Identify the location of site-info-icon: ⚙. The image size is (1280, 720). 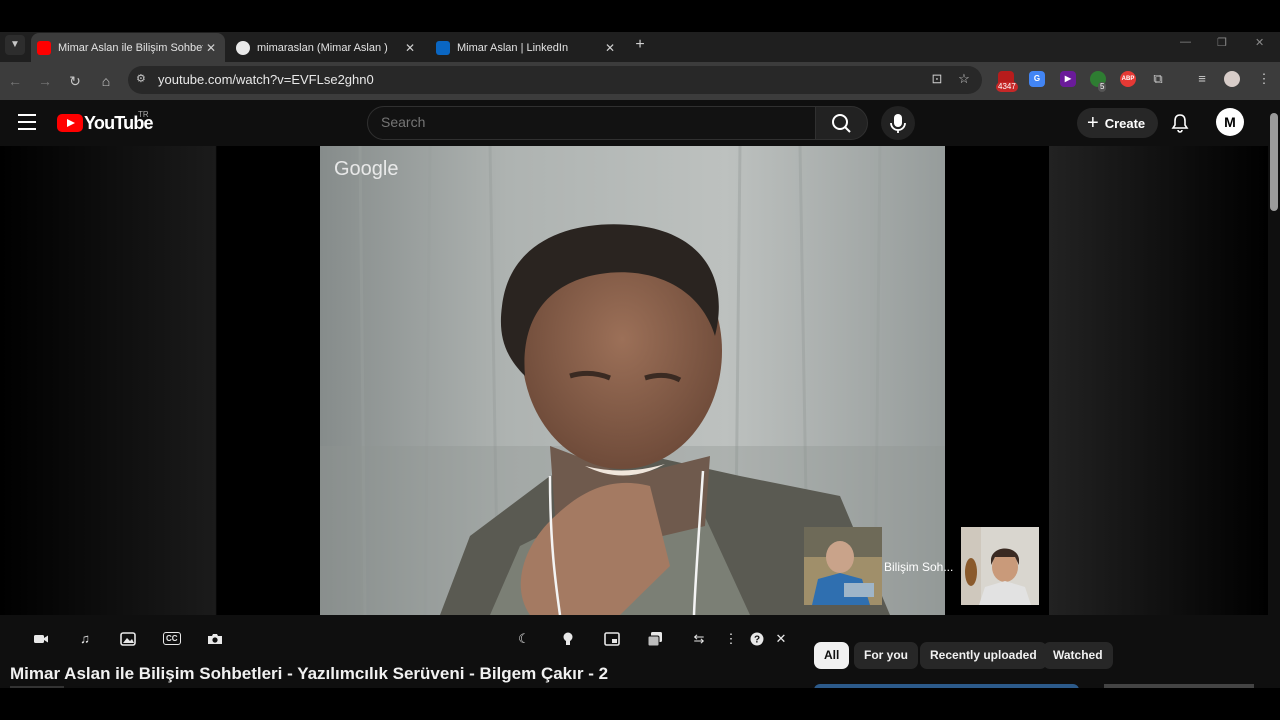
(143, 79).